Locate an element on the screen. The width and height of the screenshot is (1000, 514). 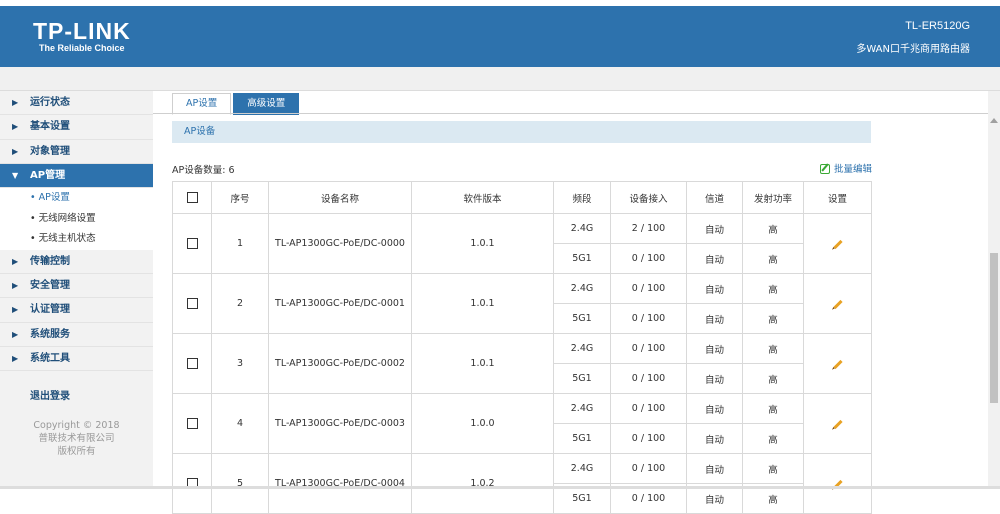
sidebar-item-label: AP管理 is located at coordinates (48, 175).